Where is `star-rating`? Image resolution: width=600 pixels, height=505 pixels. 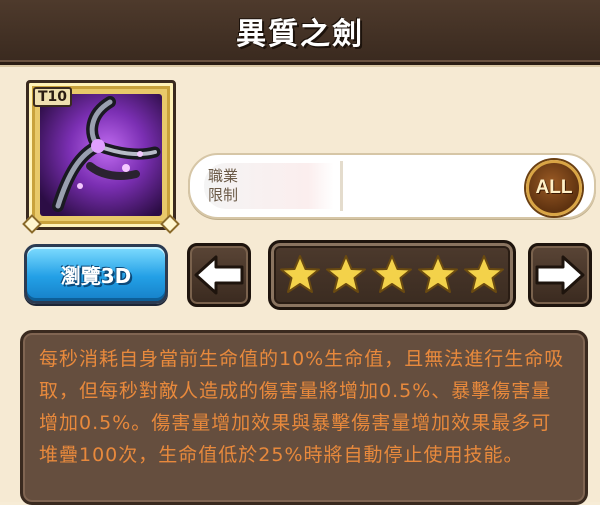
star-rating is located at coordinates (392, 275).